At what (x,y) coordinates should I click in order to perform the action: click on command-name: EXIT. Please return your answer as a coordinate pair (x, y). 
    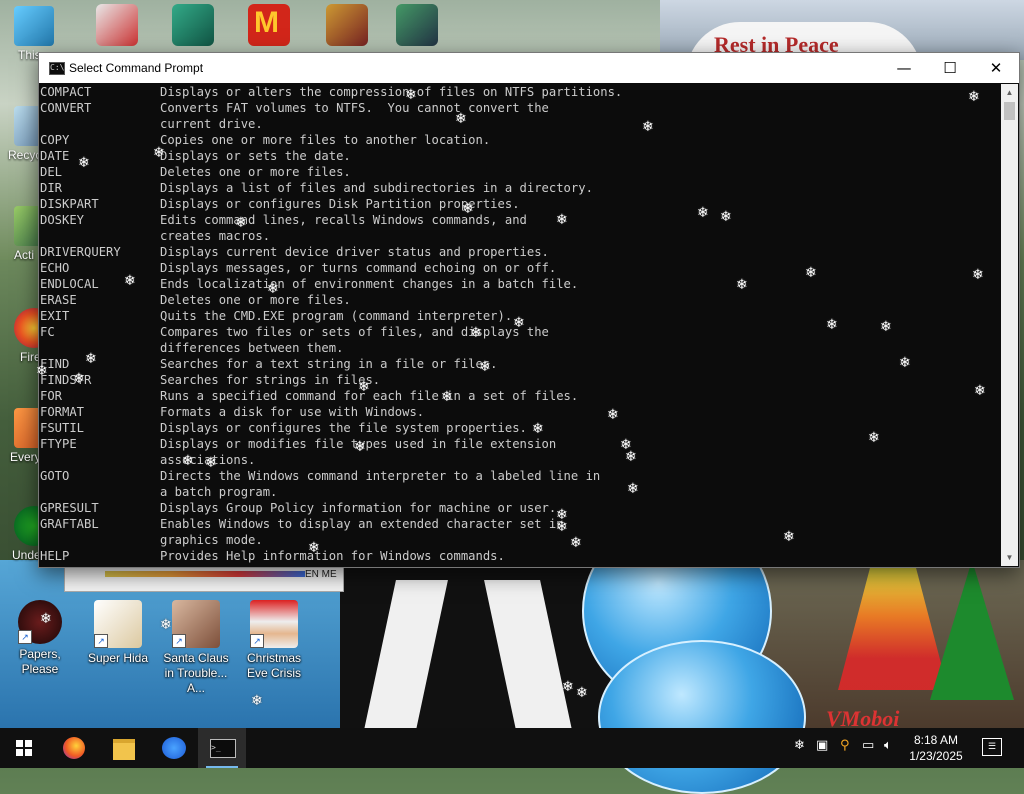
    Looking at the image, I should click on (55, 316).